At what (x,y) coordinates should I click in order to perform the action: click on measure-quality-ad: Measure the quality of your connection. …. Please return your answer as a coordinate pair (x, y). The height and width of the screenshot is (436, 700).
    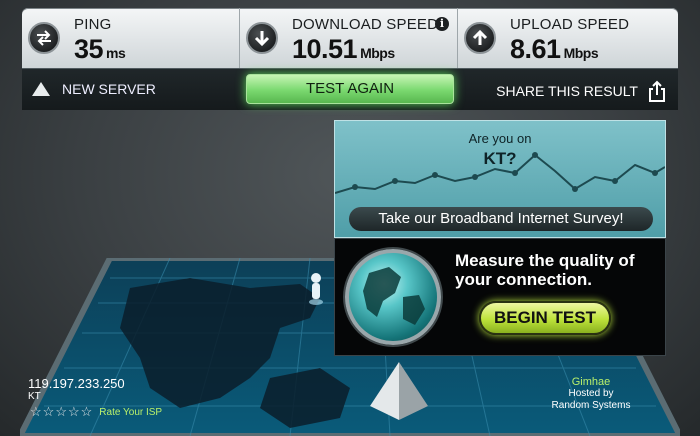
    Looking at the image, I should click on (500, 297).